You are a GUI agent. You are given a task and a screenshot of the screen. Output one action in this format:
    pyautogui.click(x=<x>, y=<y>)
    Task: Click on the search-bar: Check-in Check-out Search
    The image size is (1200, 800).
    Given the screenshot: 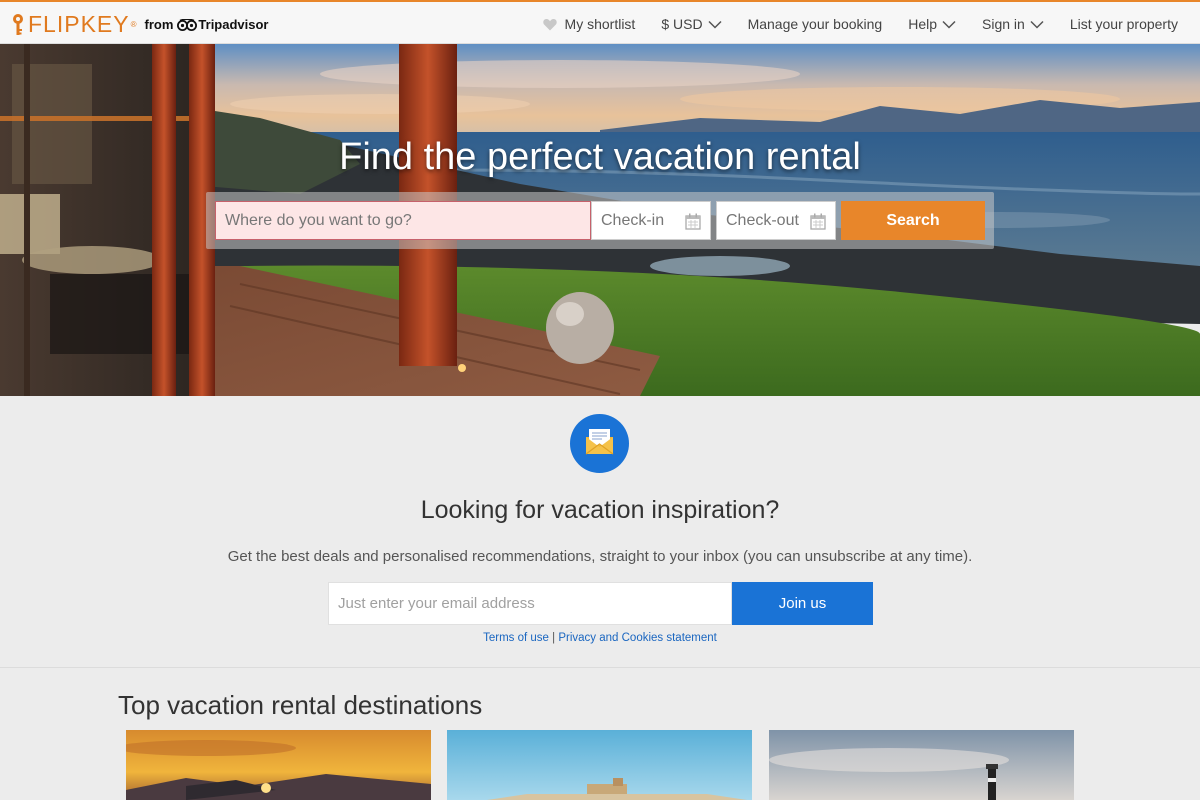 What is the action you would take?
    pyautogui.click(x=600, y=220)
    